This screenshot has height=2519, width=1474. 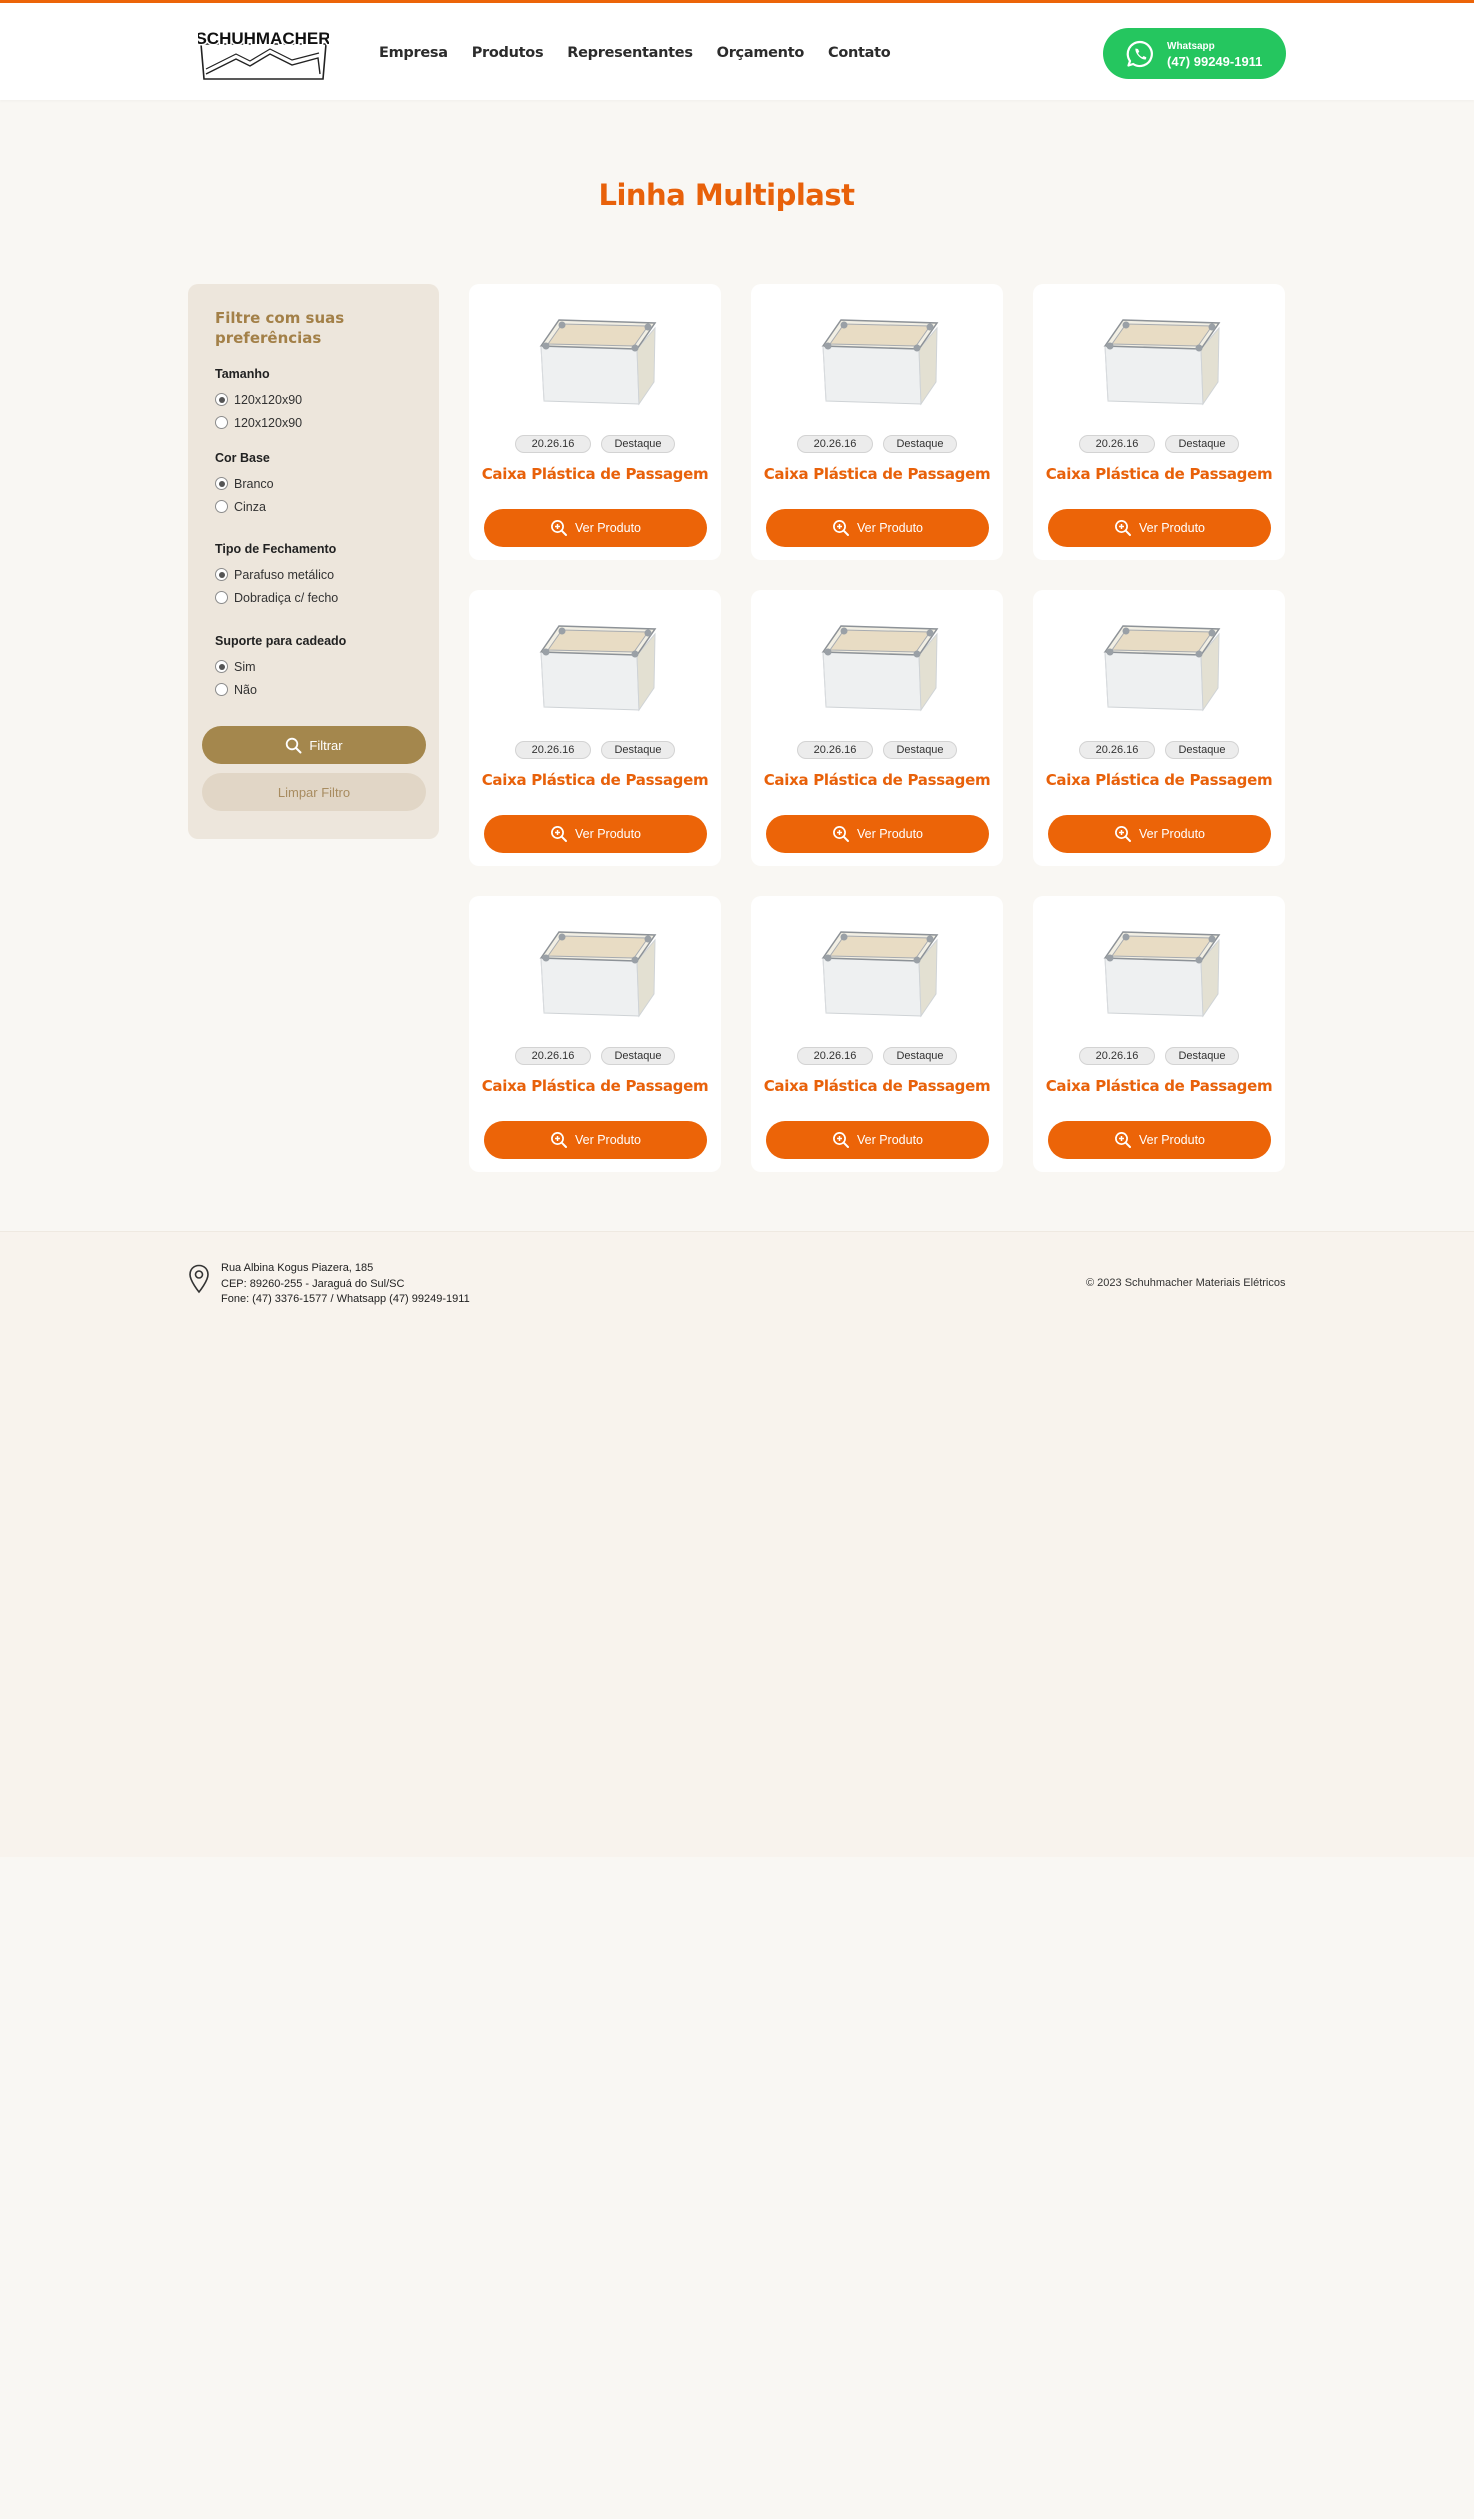 What do you see at coordinates (859, 53) in the screenshot?
I see `nav-link-contato: Contato` at bounding box center [859, 53].